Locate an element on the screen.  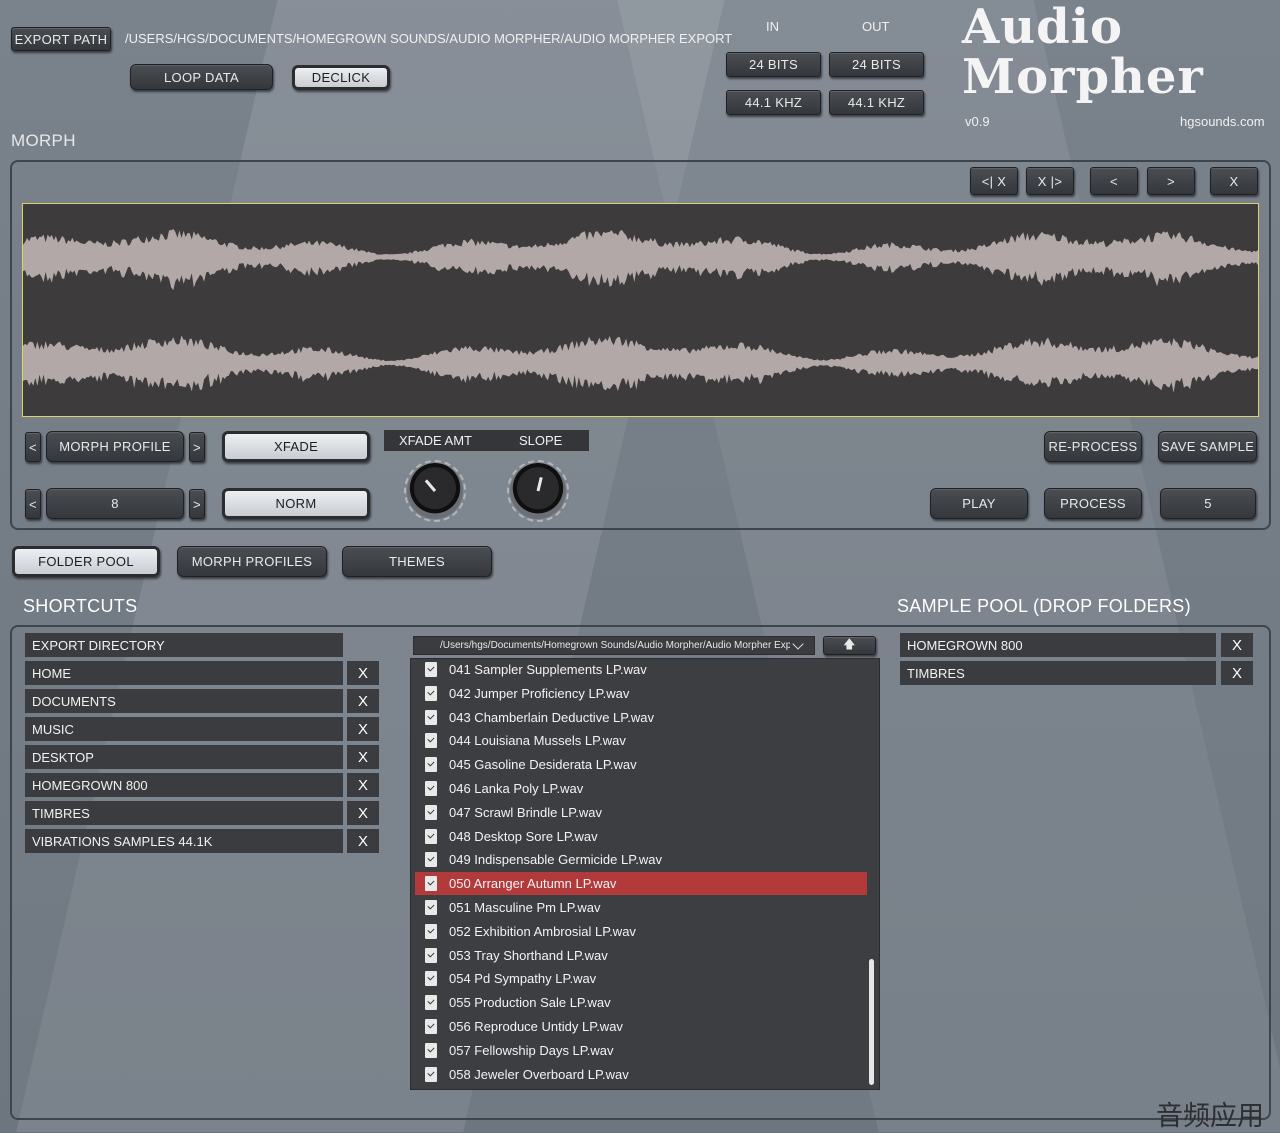
file-item: 057 Fellowship Days LP.wav is located at coordinates (641, 1050).